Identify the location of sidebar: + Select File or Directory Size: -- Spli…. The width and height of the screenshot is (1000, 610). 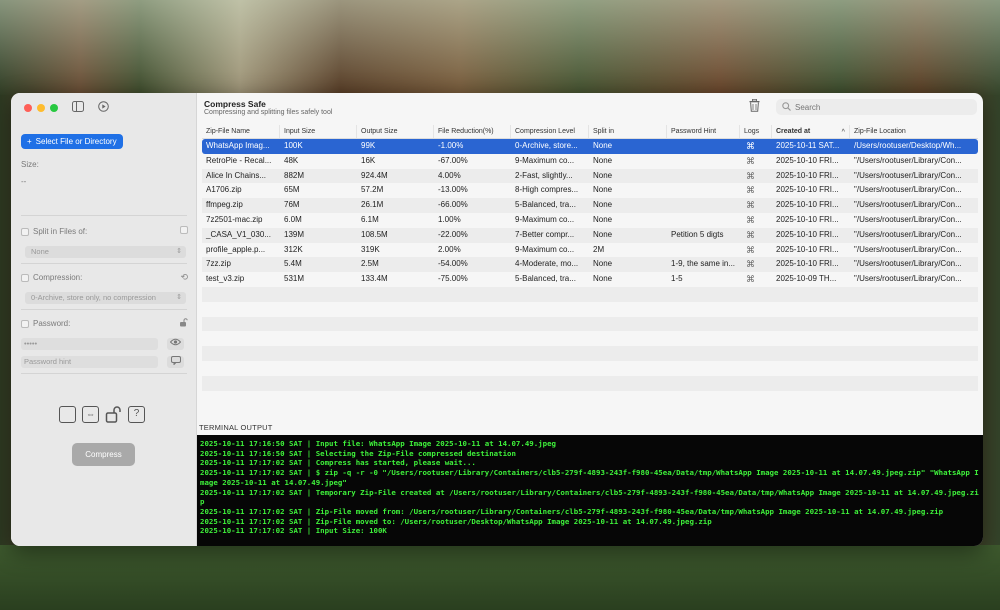
(104, 319).